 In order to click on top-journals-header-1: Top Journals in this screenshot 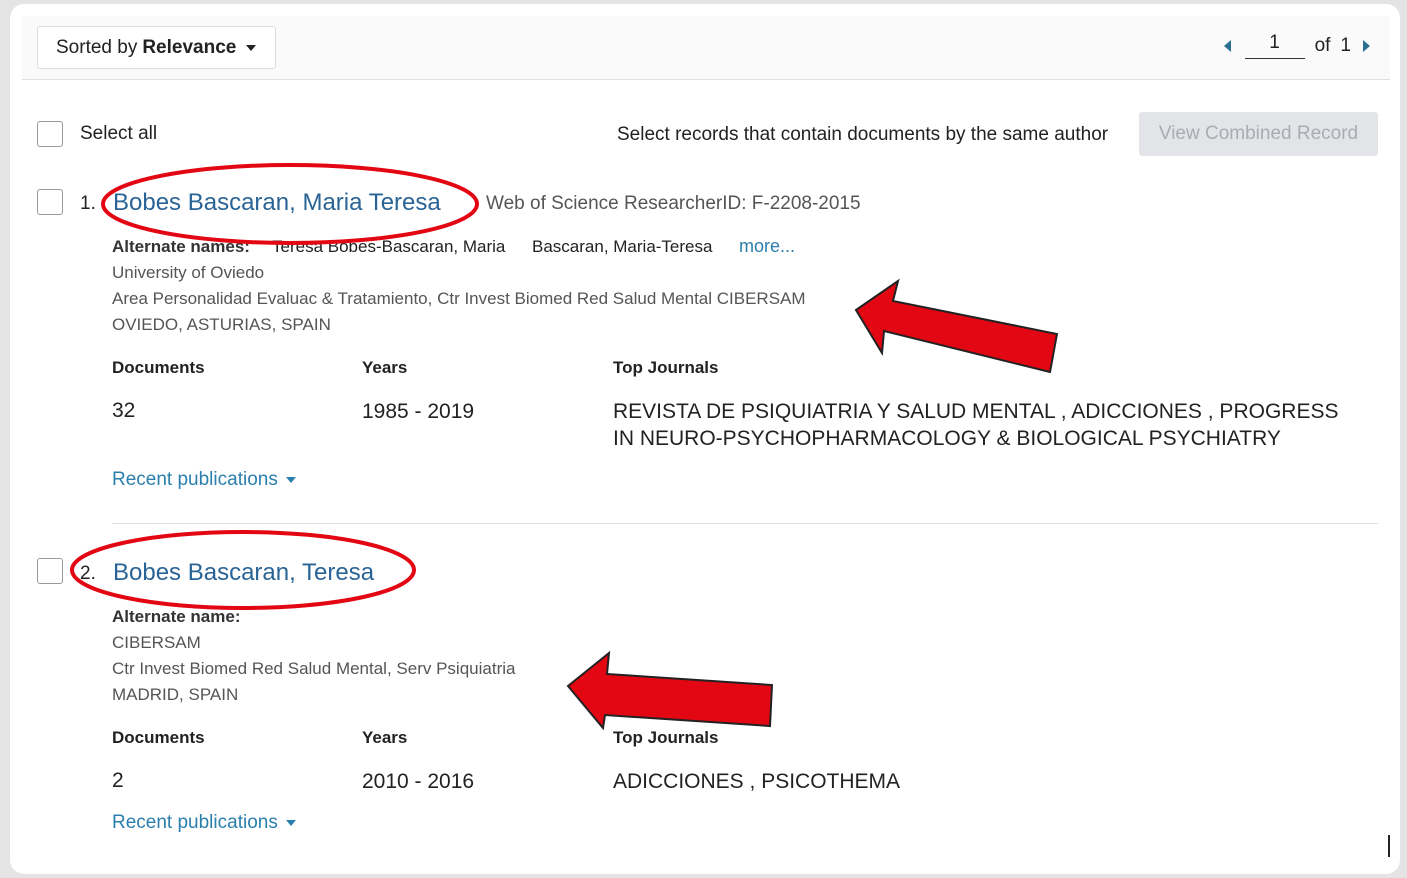, I will do `click(666, 367)`.